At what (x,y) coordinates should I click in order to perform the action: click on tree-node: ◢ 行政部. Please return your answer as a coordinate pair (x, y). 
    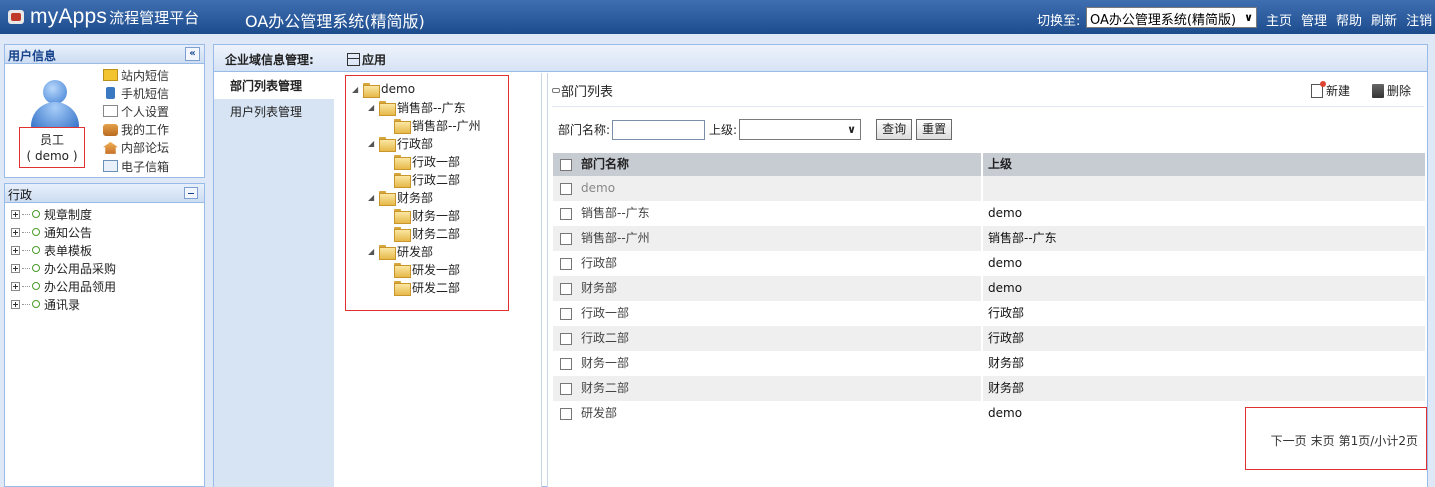
    Looking at the image, I should click on (400, 143).